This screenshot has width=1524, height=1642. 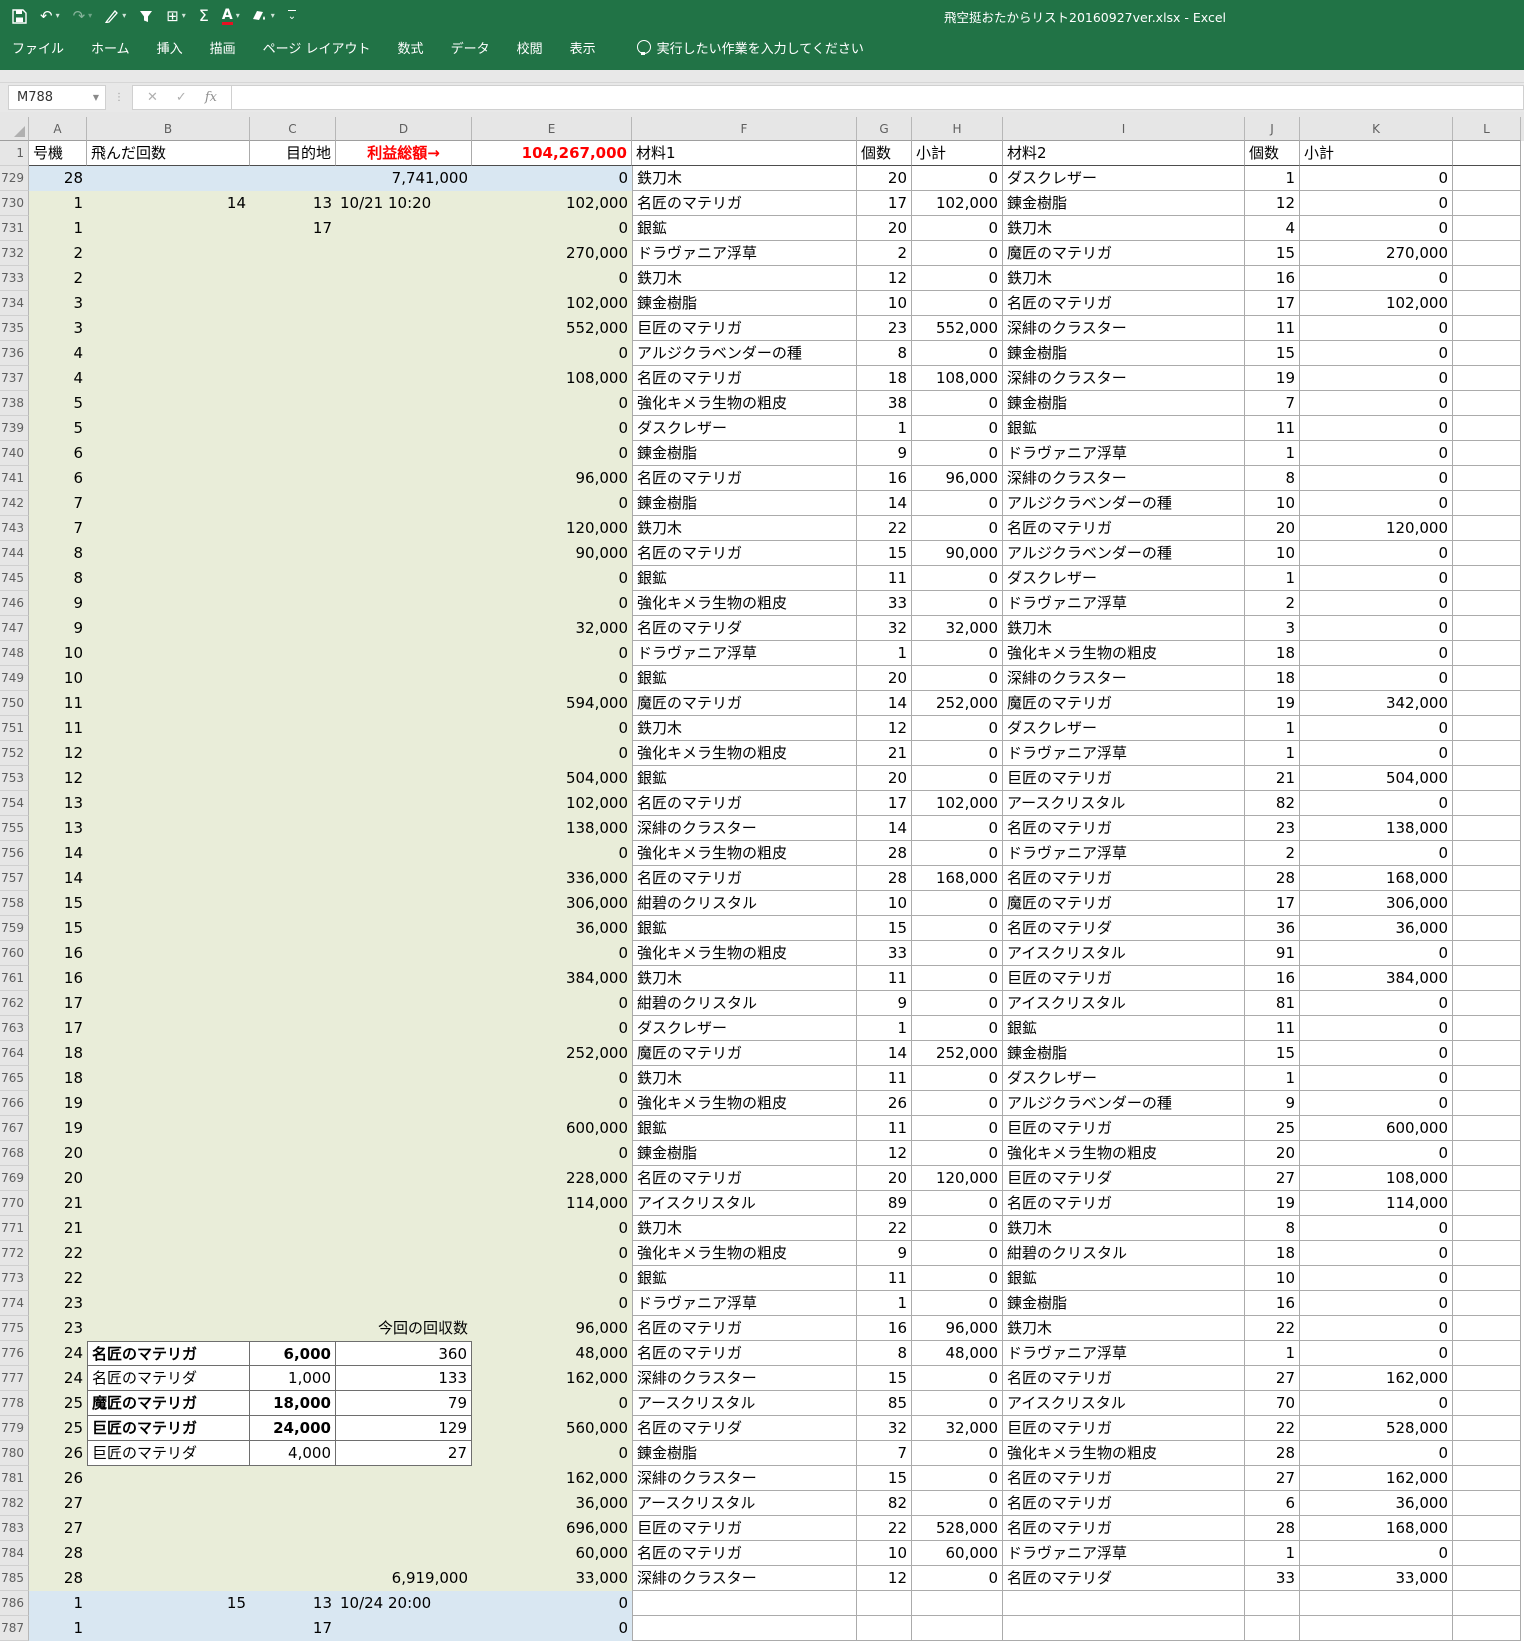 What do you see at coordinates (1376, 378) in the screenshot?
I see `cell-K737: 0` at bounding box center [1376, 378].